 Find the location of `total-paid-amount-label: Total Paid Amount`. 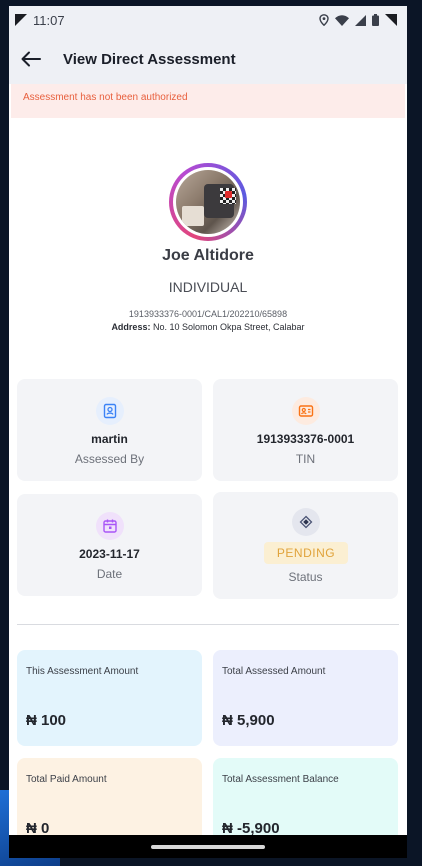

total-paid-amount-label: Total Paid Amount is located at coordinates (66, 779).